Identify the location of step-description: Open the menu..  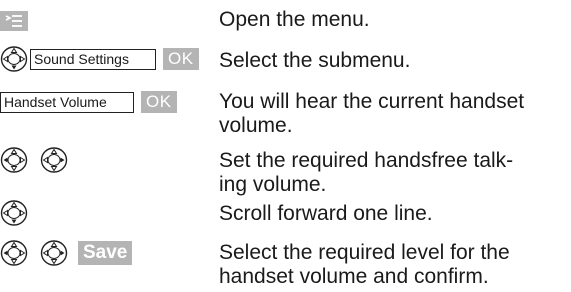
(294, 19).